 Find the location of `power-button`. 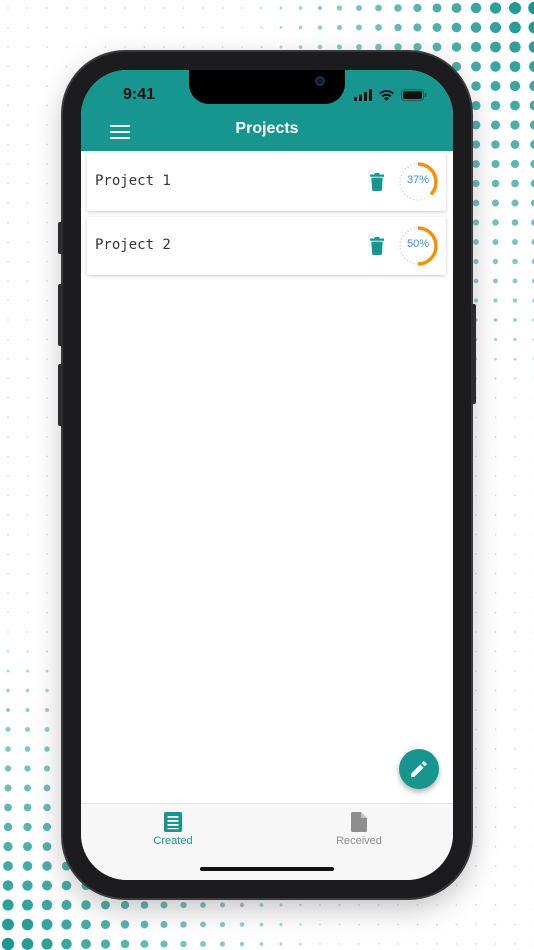

power-button is located at coordinates (473, 354).